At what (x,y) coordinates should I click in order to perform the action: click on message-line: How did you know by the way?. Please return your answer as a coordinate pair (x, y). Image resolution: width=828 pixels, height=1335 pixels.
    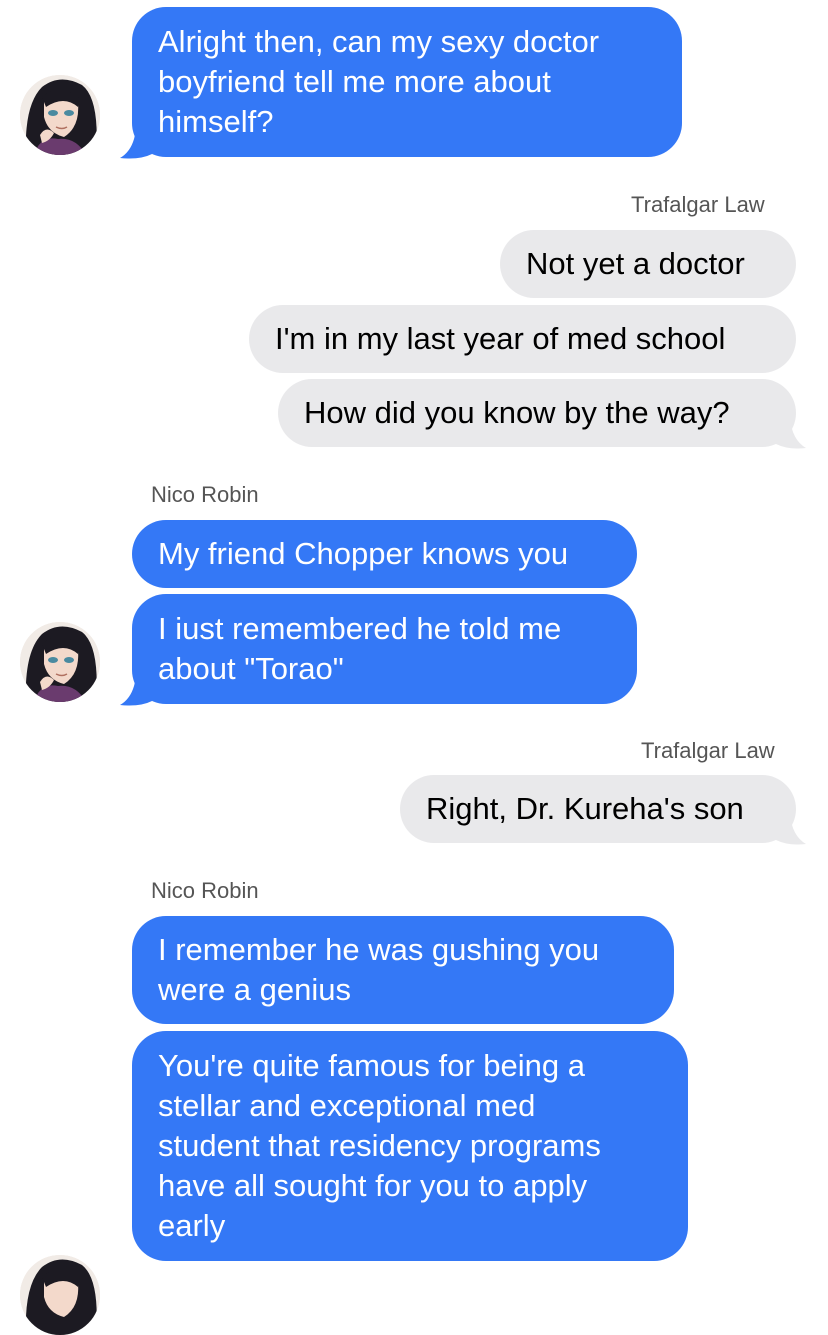
    Looking at the image, I should click on (517, 412).